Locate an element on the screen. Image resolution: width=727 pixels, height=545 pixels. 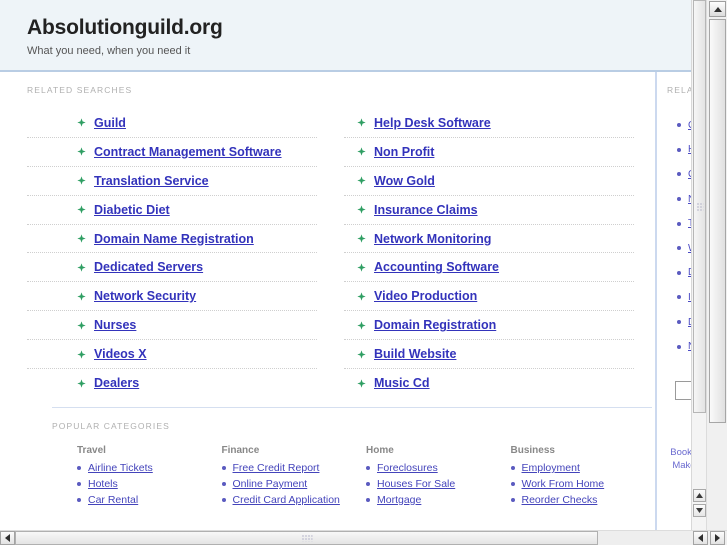
inner-scroll-down-button is located at coordinates (699, 510).